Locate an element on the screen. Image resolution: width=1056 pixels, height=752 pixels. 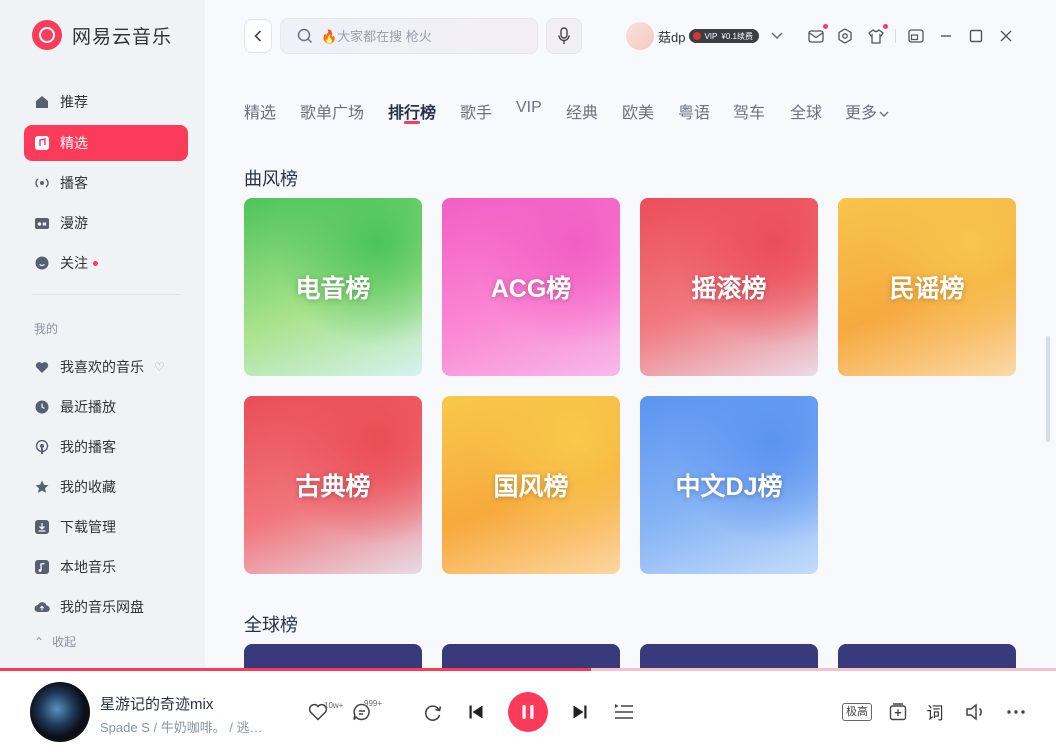
sidebar-item-label: 我的收藏 is located at coordinates (88, 487).